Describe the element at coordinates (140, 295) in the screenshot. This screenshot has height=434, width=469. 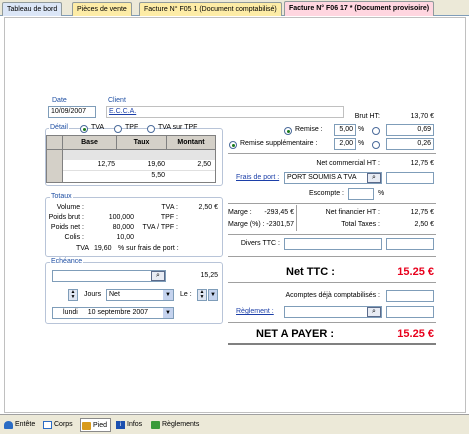
I see `jours-select: Net ▼` at that location.